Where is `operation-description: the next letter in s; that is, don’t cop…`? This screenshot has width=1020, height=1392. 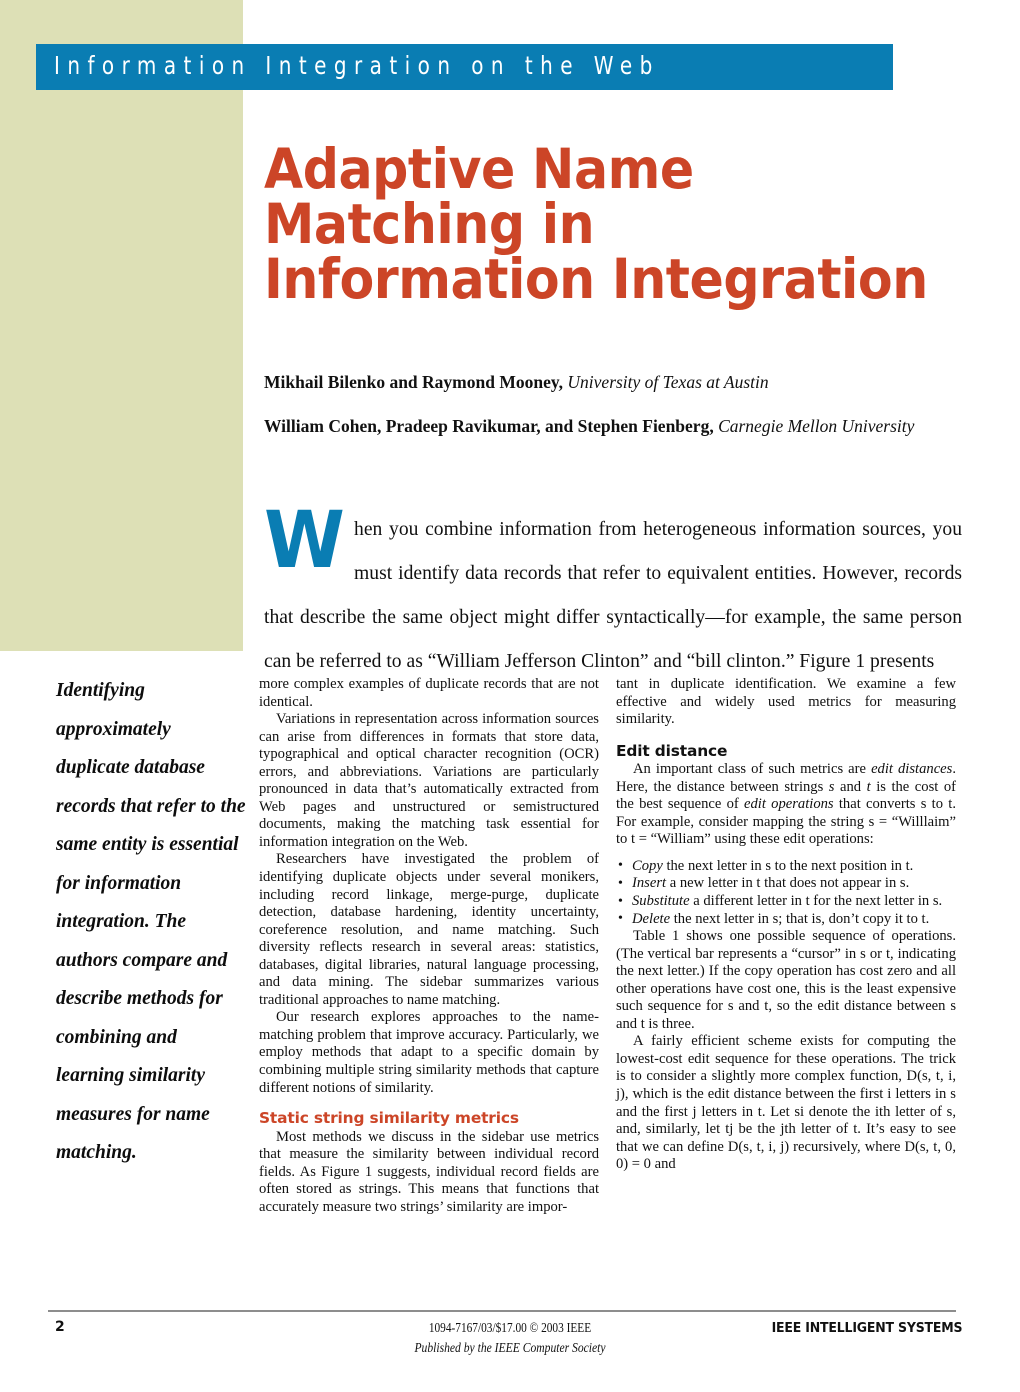 operation-description: the next letter in s; that is, don’t cop… is located at coordinates (800, 918).